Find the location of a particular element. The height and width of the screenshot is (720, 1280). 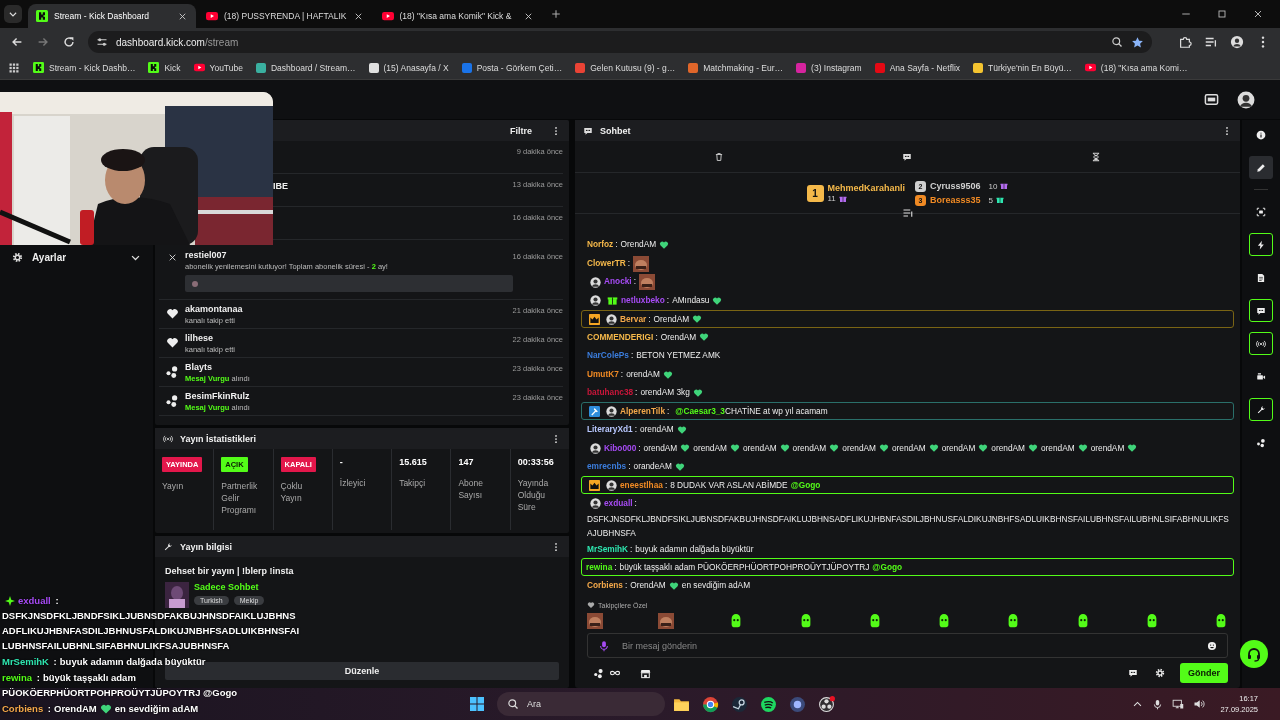

username: netluxbeko is located at coordinates (643, 300).